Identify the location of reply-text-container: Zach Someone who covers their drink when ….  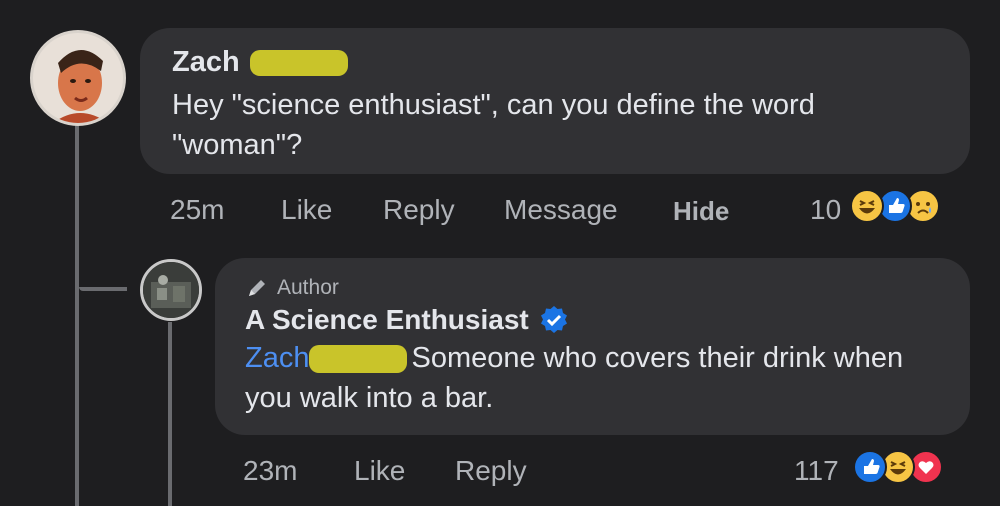
(595, 378).